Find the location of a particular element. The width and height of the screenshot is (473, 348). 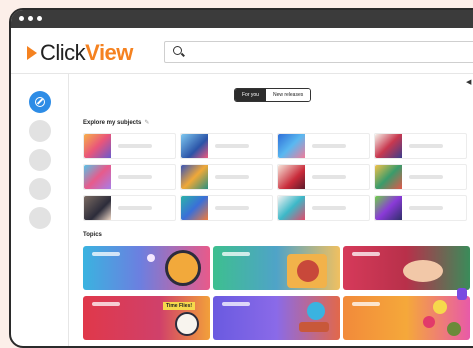

clickview-logo: Click View is located at coordinates (80, 53).